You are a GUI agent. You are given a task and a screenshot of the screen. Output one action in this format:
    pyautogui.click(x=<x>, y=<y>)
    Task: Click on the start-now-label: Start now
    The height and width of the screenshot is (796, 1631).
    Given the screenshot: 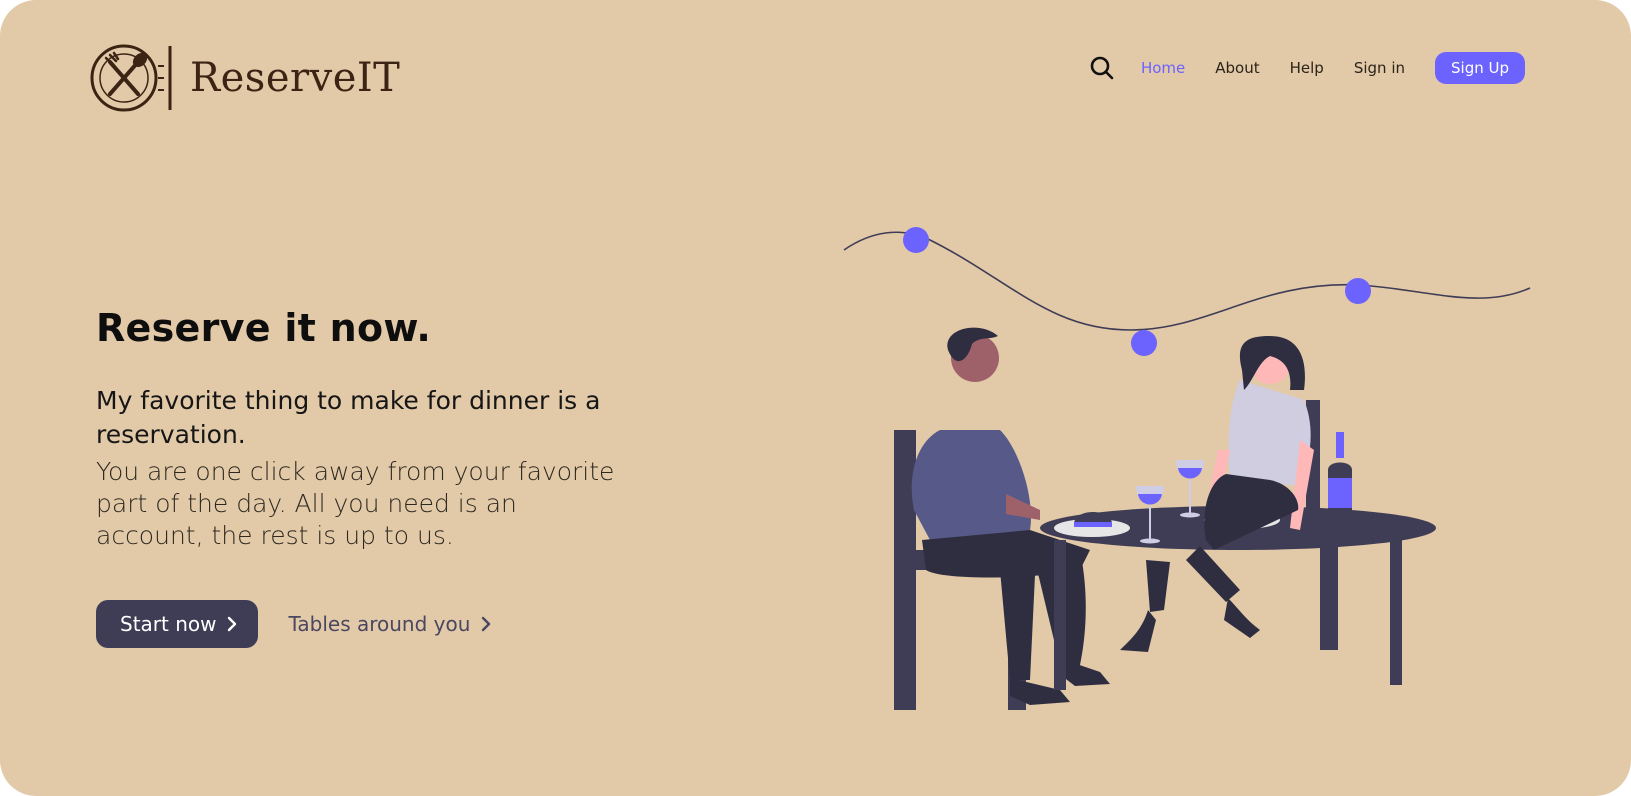 What is the action you would take?
    pyautogui.click(x=168, y=624)
    